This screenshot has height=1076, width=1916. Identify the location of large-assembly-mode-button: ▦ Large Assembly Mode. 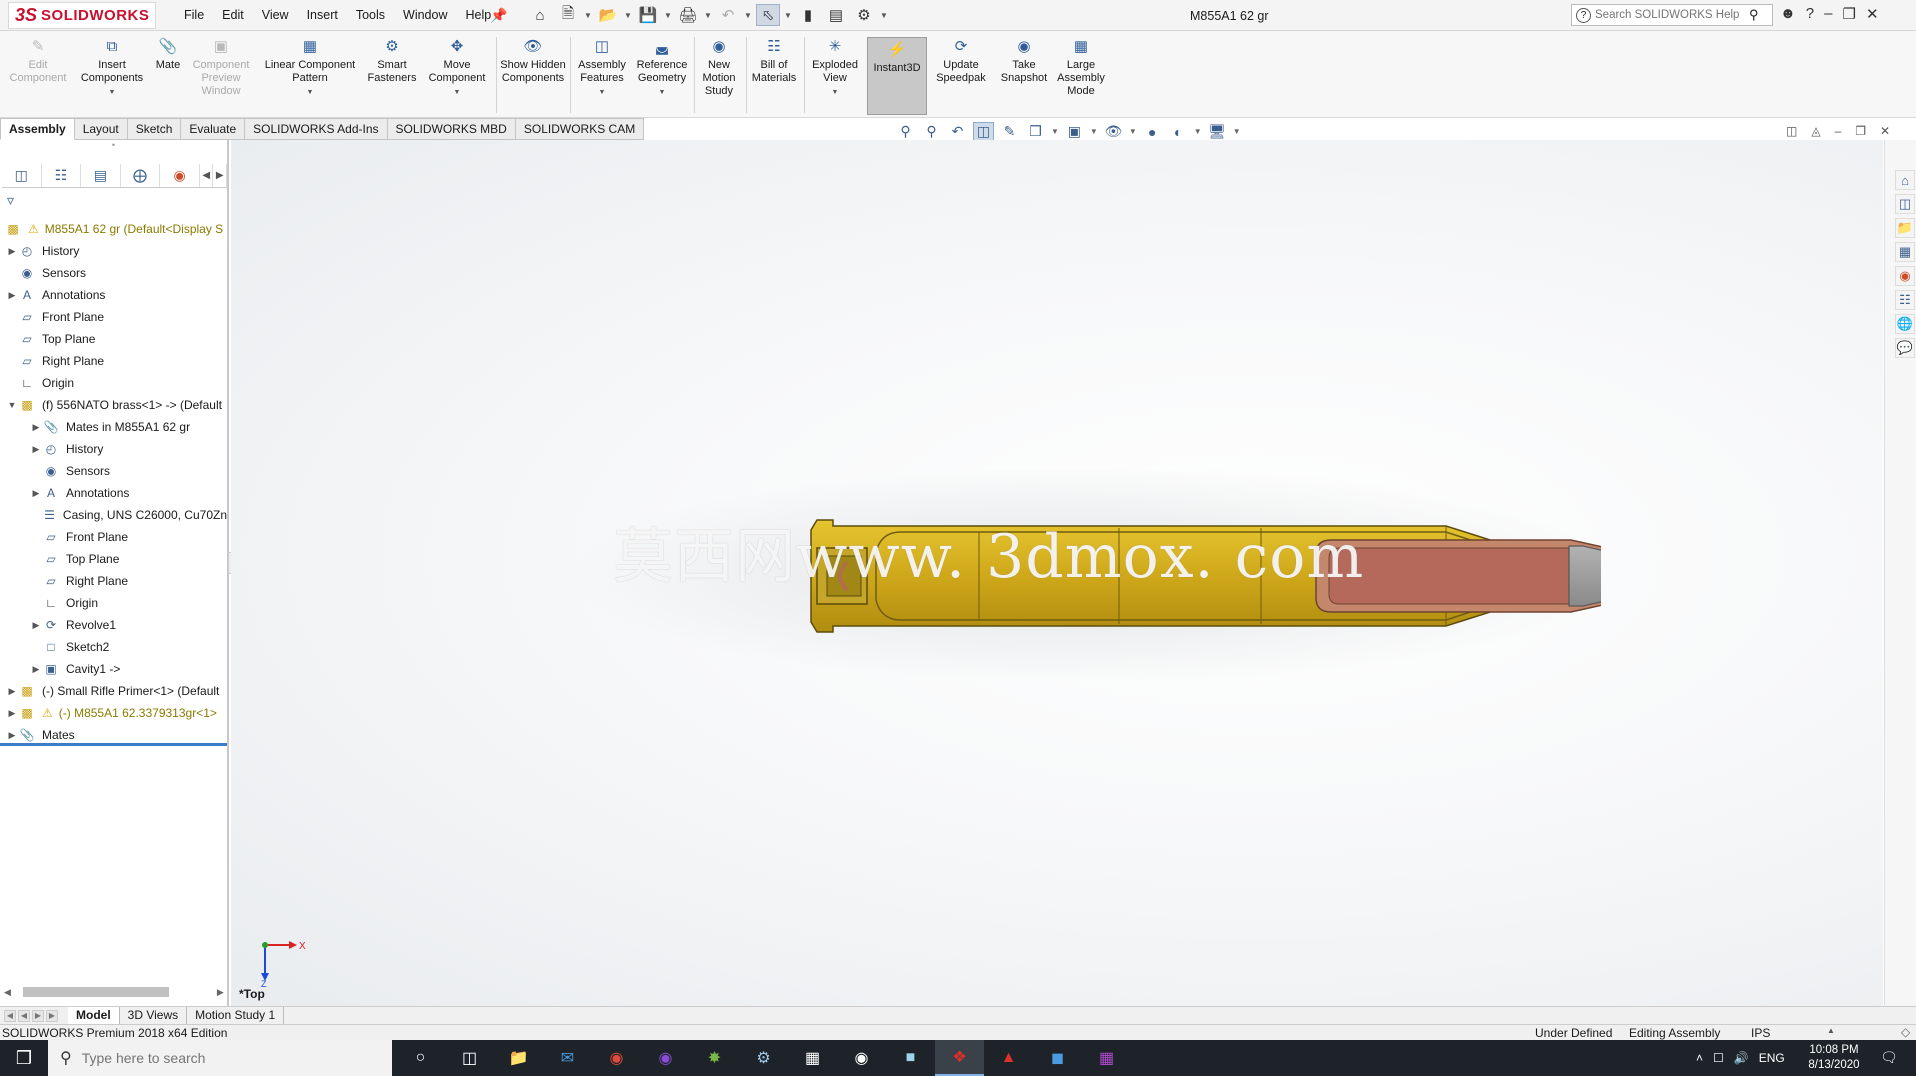
(1081, 66).